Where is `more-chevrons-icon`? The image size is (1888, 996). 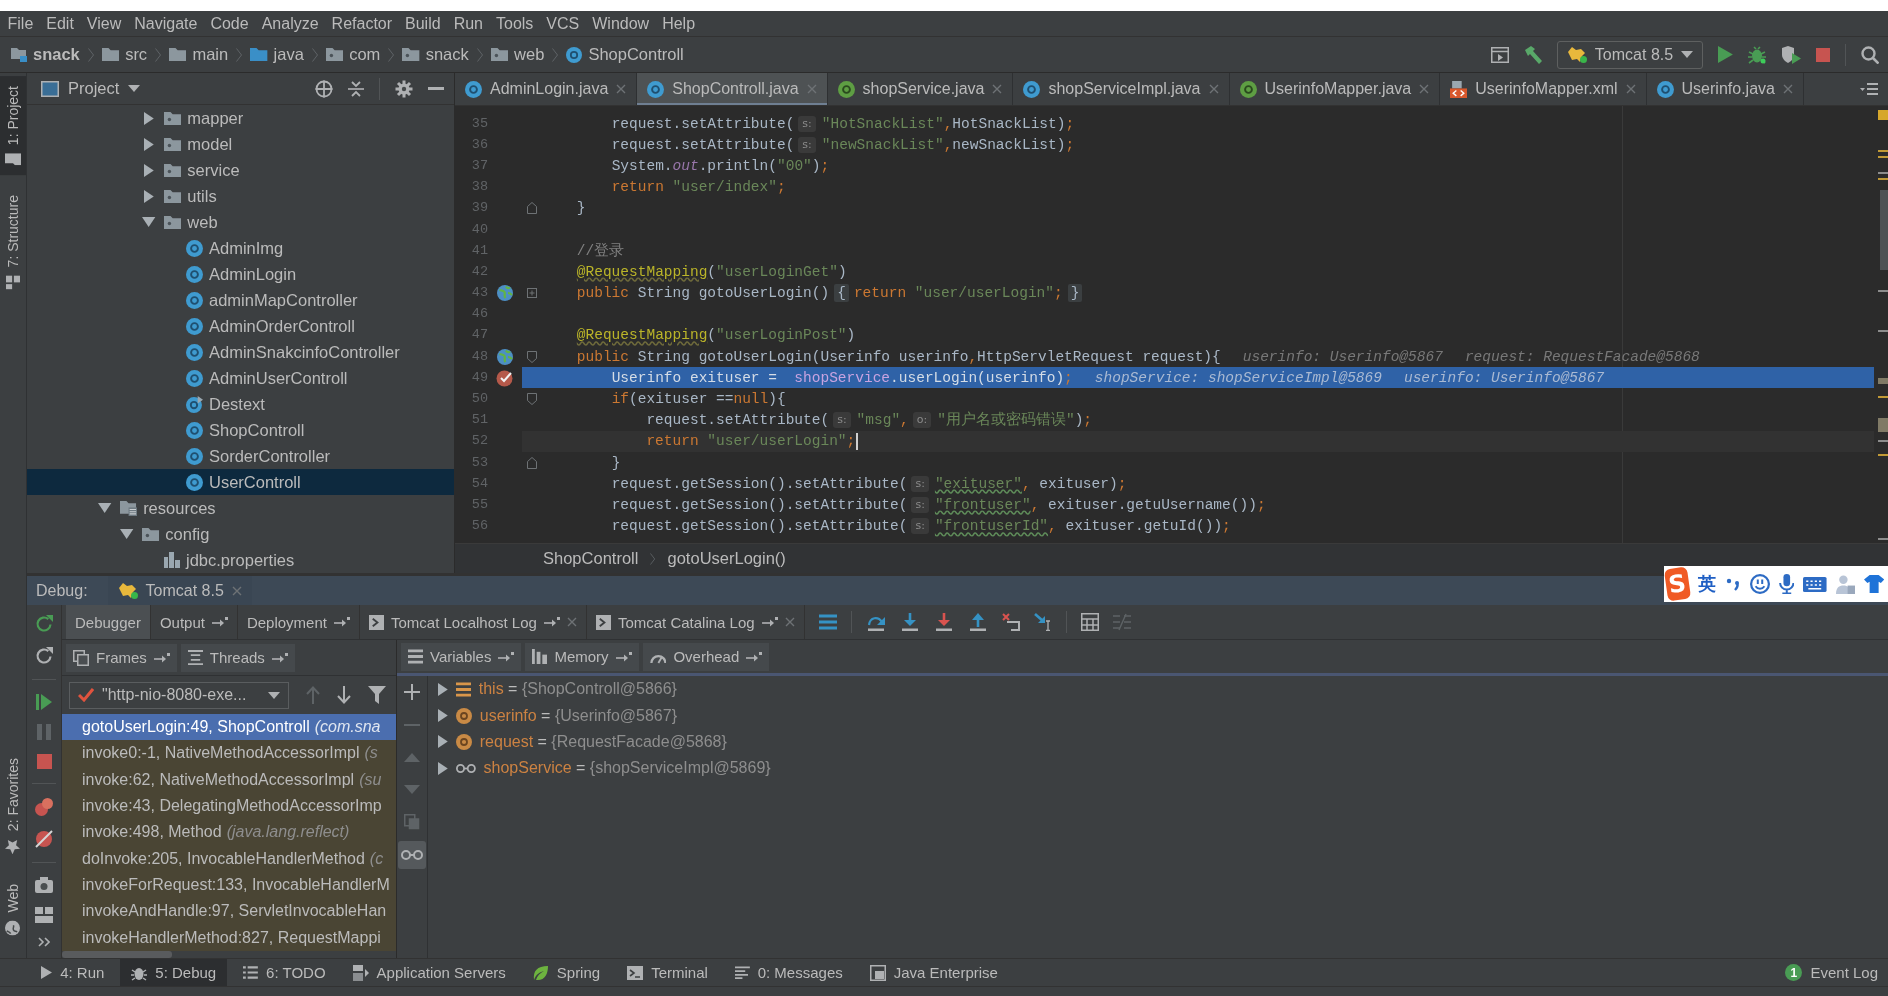
more-chevrons-icon is located at coordinates (44, 942).